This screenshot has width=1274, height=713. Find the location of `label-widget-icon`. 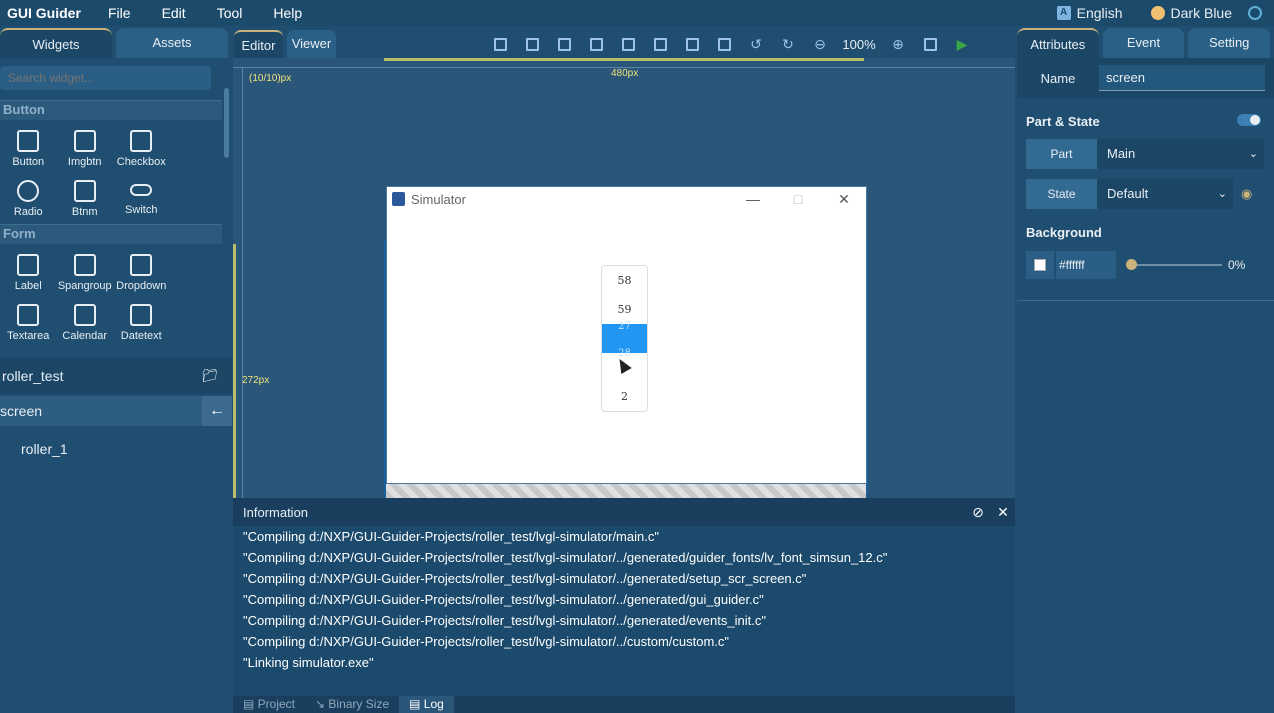

label-widget-icon is located at coordinates (28, 265).